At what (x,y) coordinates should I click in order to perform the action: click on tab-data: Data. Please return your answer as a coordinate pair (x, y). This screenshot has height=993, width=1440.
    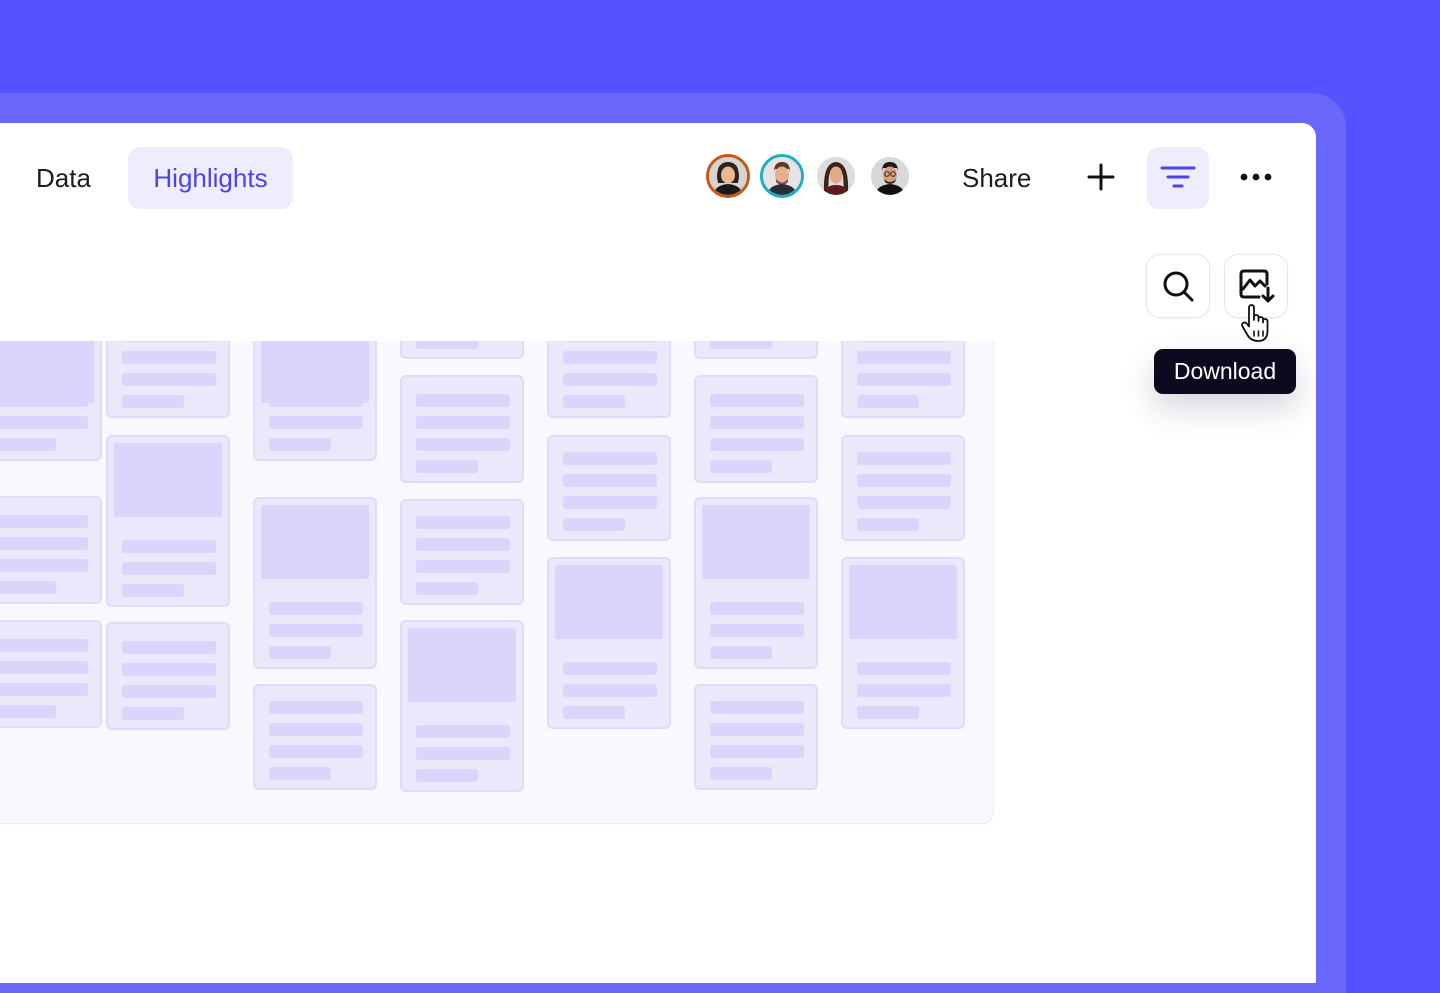
    Looking at the image, I should click on (63, 178).